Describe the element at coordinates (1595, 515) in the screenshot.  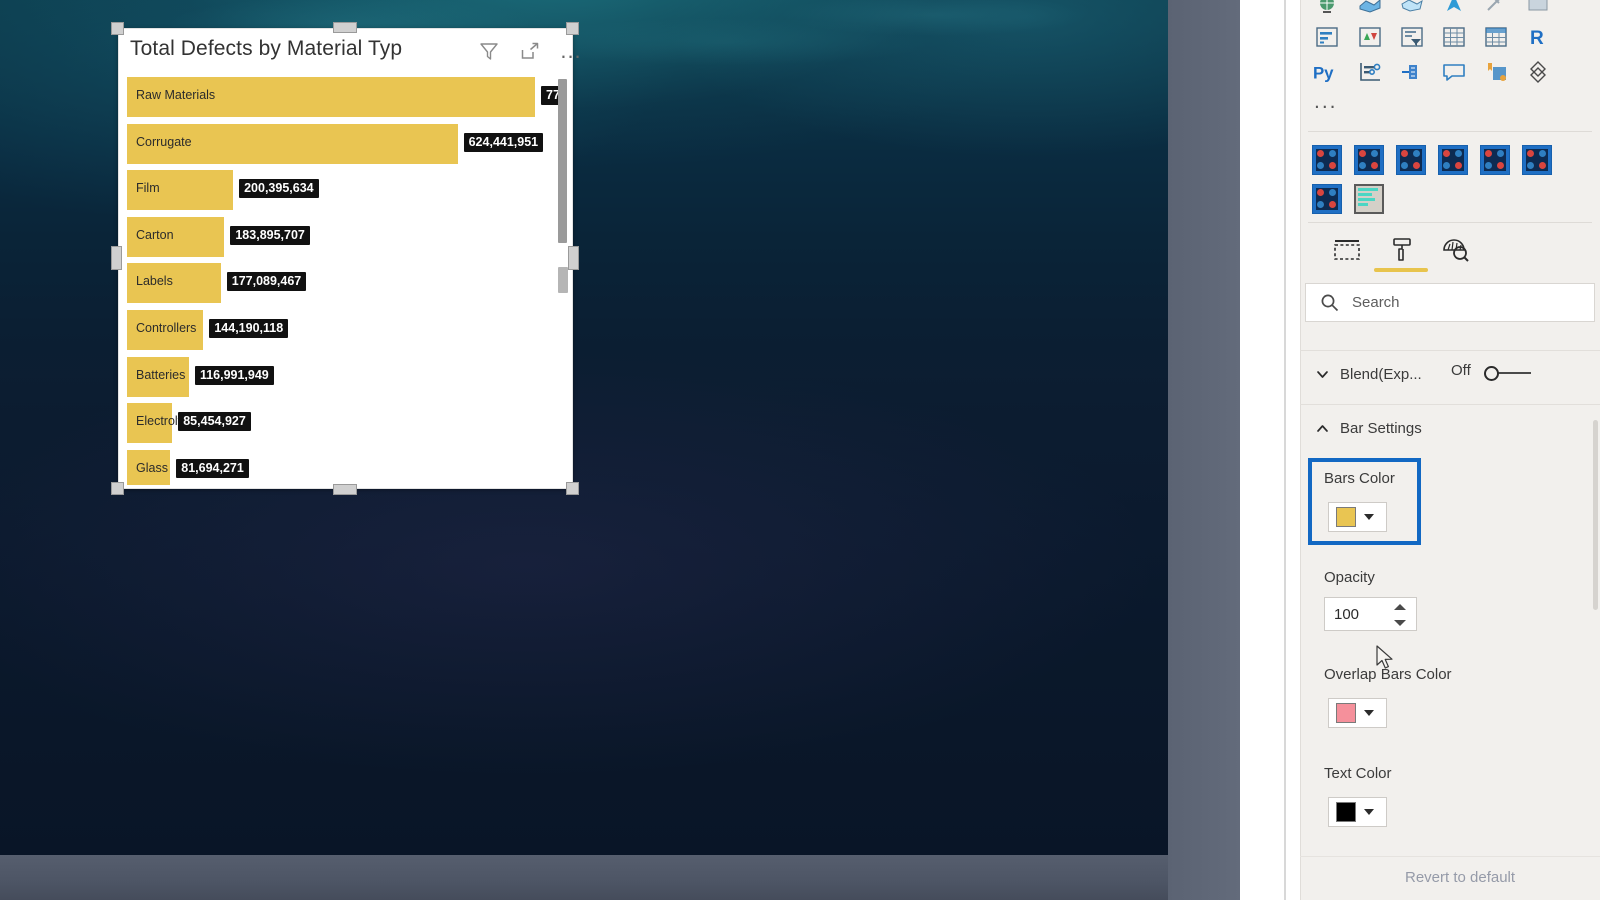
I see `panel-scrollbar-thumb` at that location.